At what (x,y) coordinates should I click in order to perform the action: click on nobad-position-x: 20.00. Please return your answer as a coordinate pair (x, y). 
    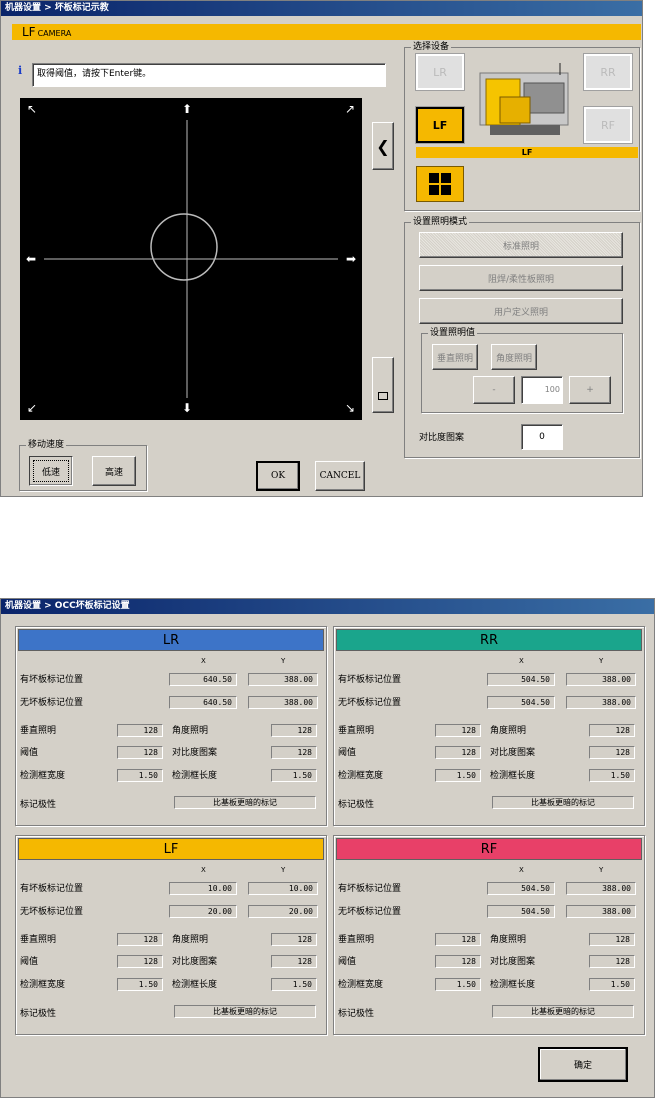
    Looking at the image, I should click on (203, 911).